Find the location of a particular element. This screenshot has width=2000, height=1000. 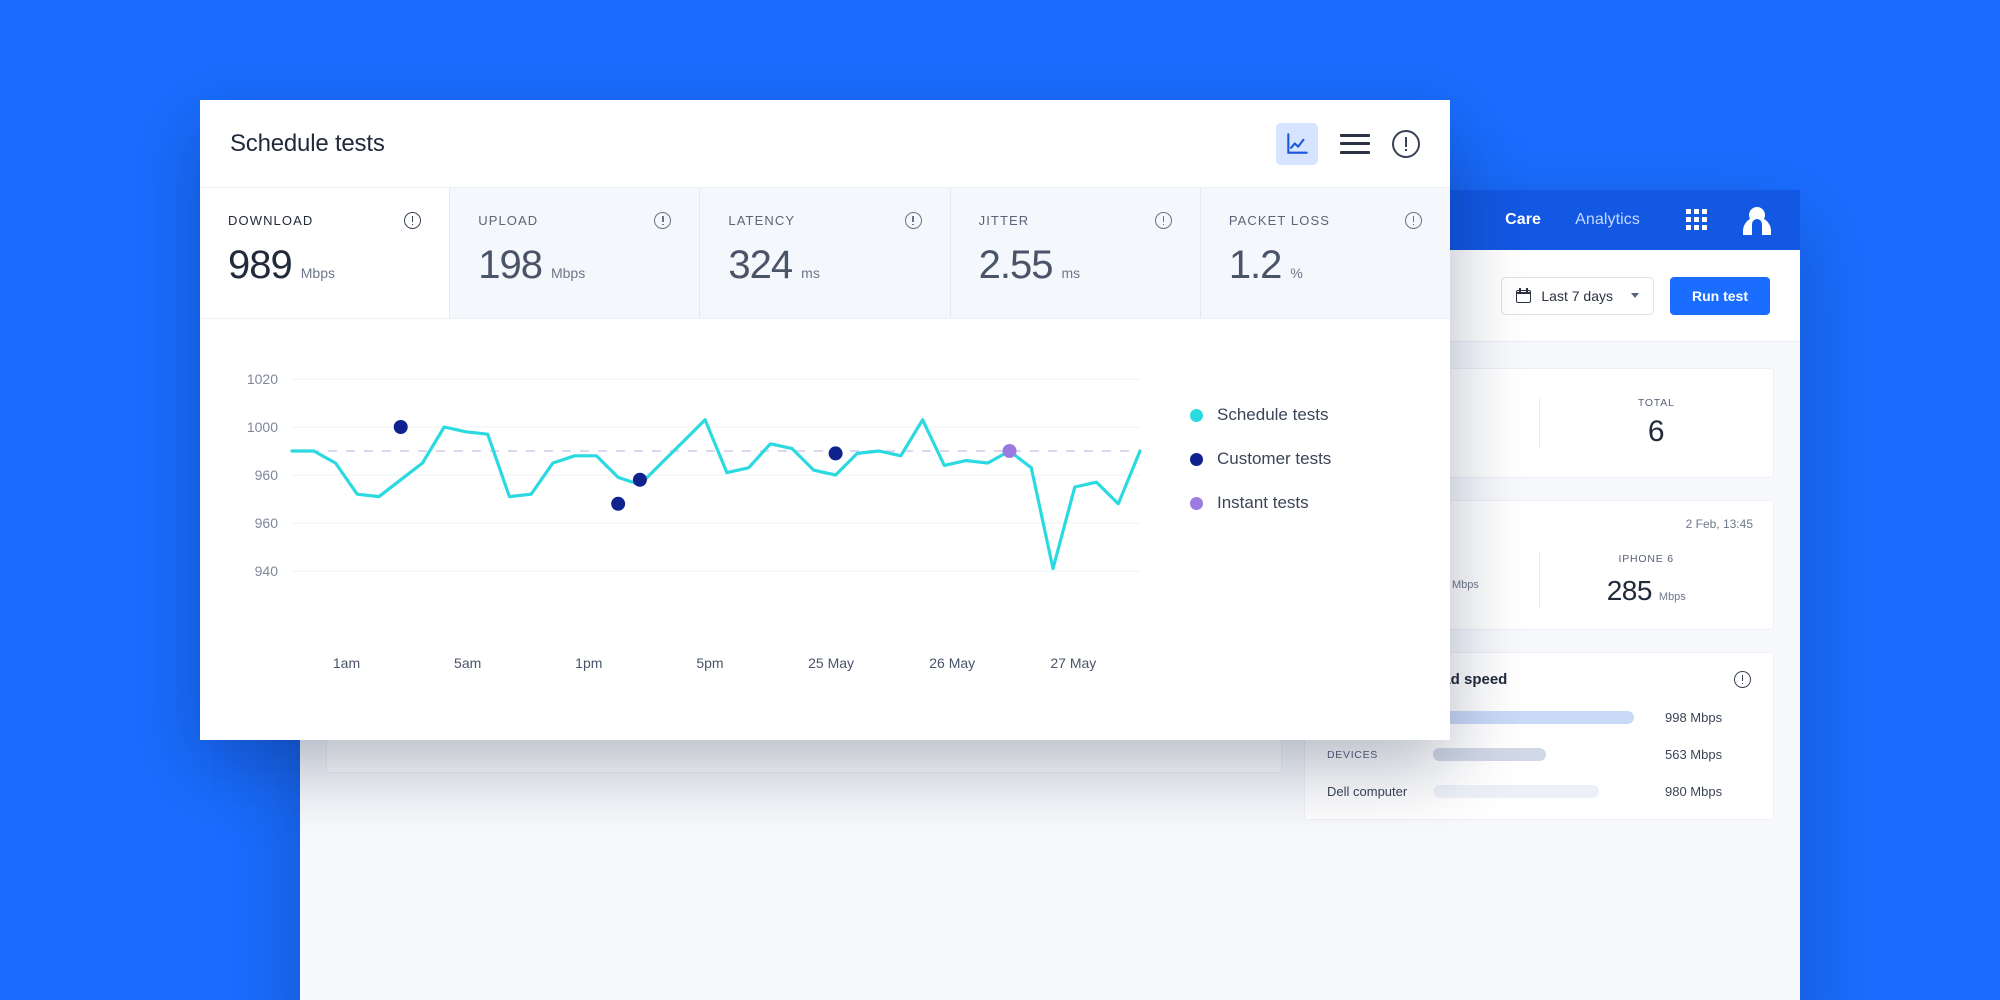

metric-jitter: JITTER 2.55 ms is located at coordinates (1075, 253).